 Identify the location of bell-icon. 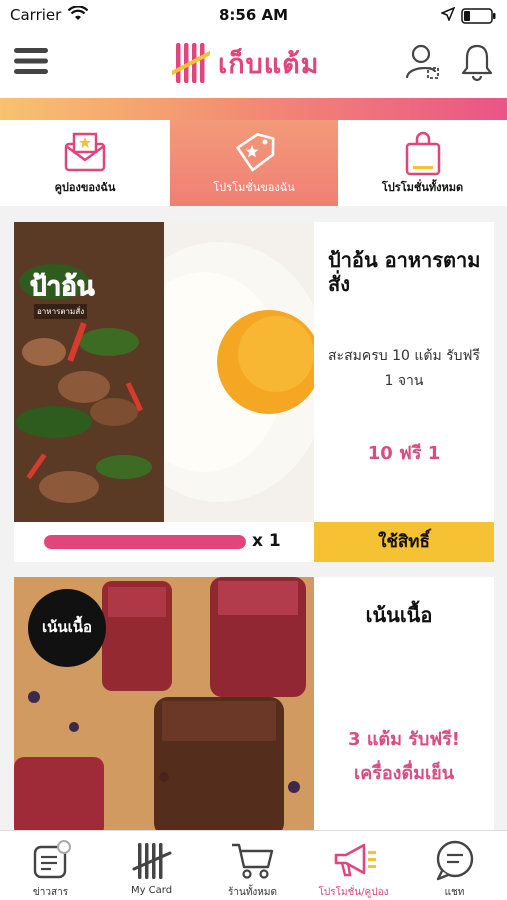
(477, 63).